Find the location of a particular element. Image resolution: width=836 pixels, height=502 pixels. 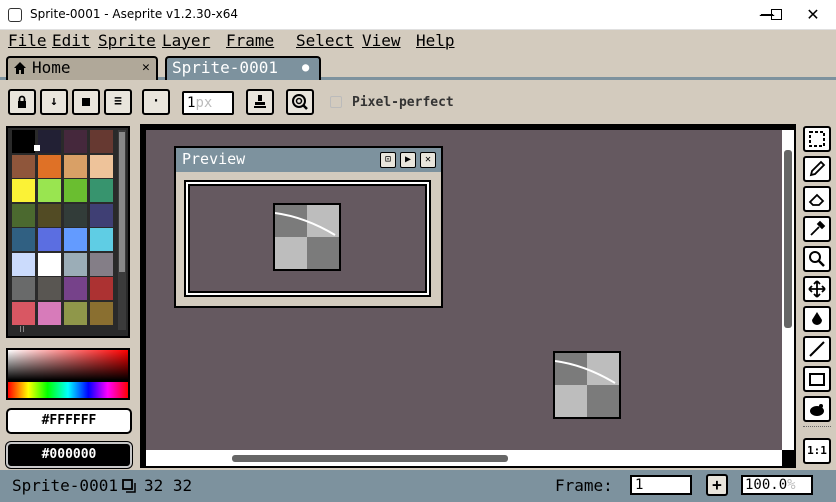

close-window-button: ✕ is located at coordinates (813, 15).